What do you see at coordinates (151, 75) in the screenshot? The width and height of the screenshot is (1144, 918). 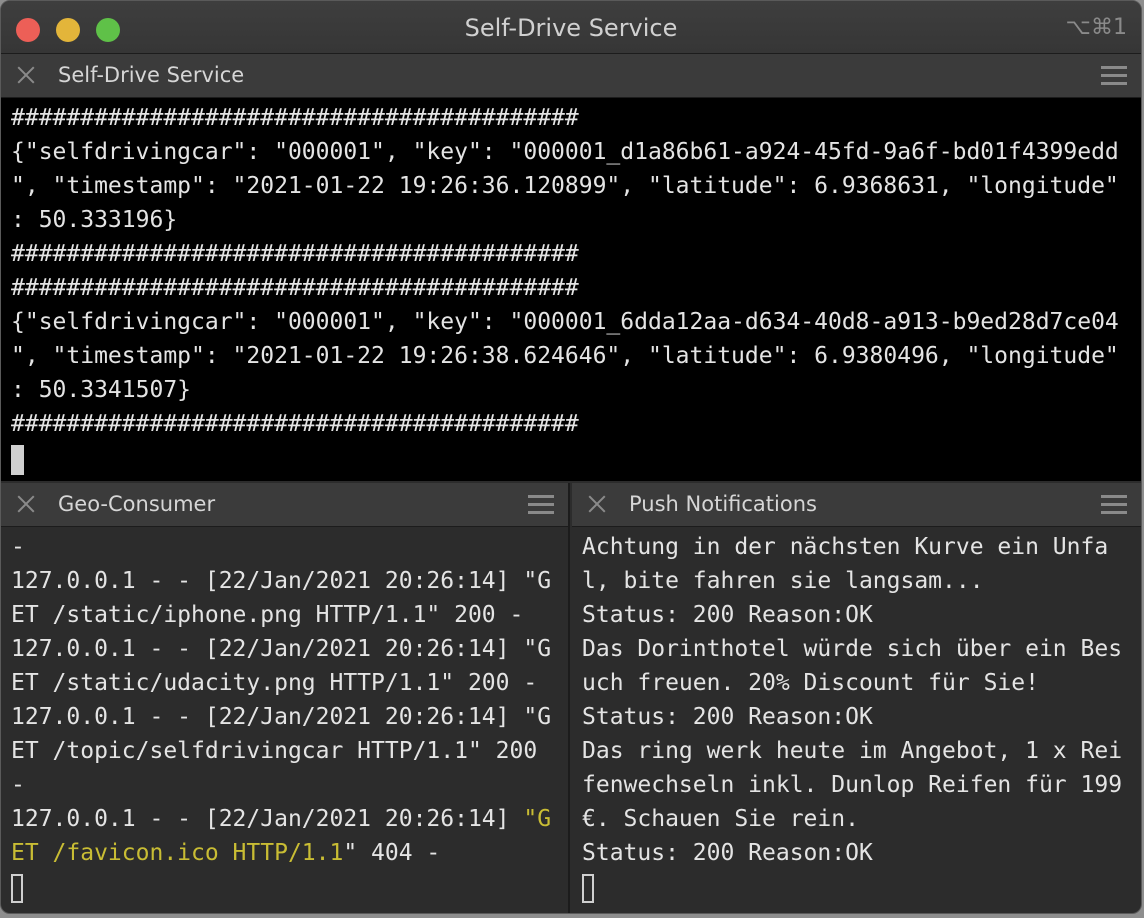 I see `pane-title: Self-Drive Service` at bounding box center [151, 75].